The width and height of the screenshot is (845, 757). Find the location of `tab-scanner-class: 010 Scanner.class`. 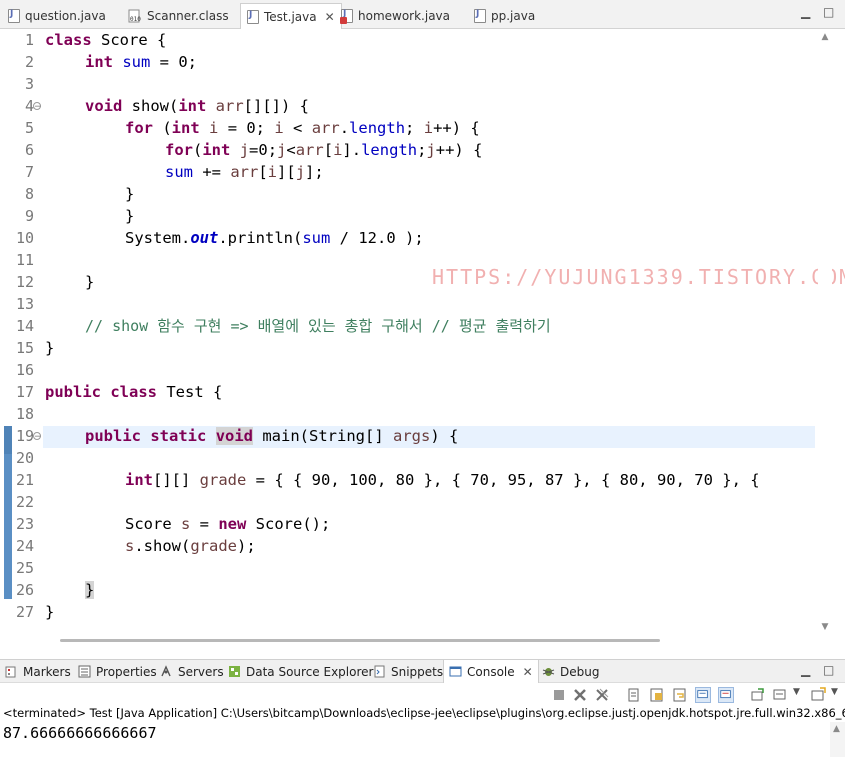

tab-scanner-class: 010 Scanner.class is located at coordinates (178, 16).